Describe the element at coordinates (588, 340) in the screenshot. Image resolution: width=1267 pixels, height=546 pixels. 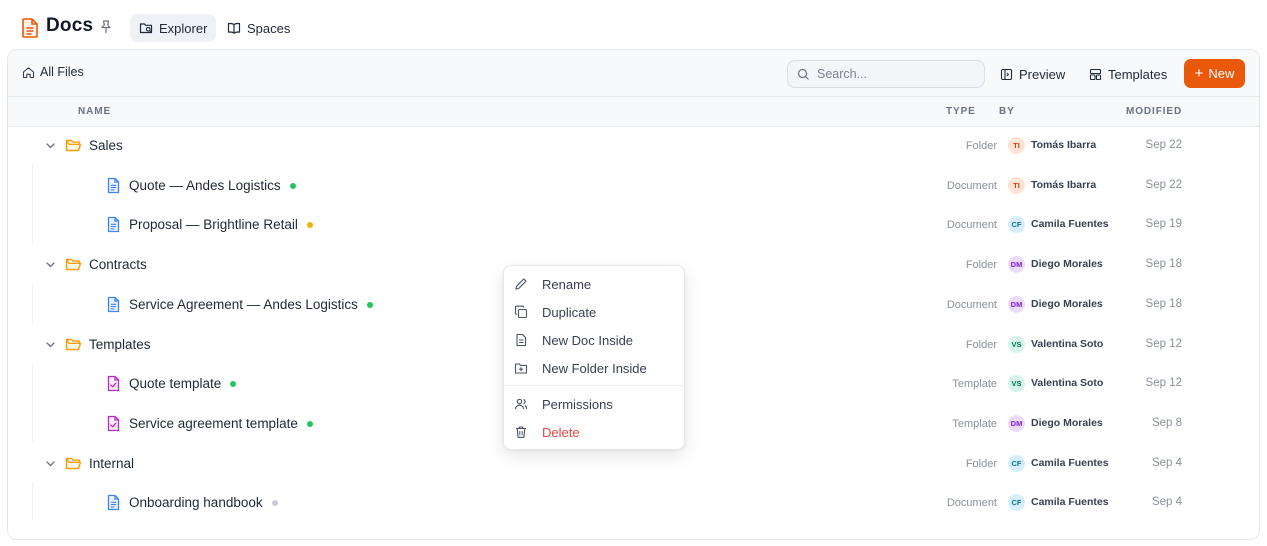
I see `menu-new-doc-label: New Doc Inside` at that location.